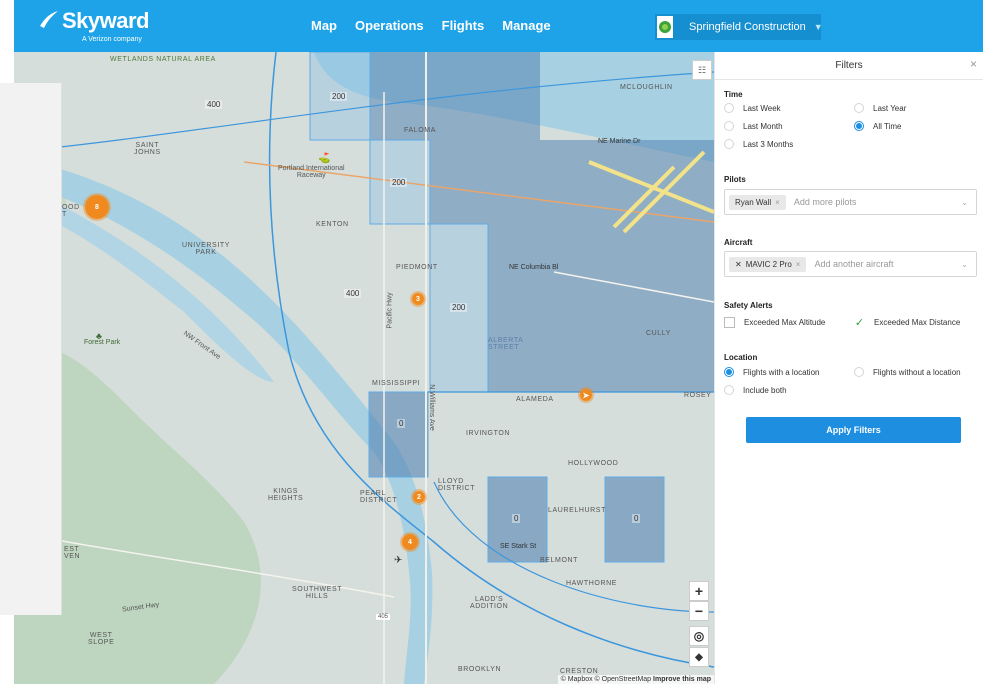 This screenshot has height=684, width=983. What do you see at coordinates (753, 126) in the screenshot?
I see `time-option-last-month: Last Month` at bounding box center [753, 126].